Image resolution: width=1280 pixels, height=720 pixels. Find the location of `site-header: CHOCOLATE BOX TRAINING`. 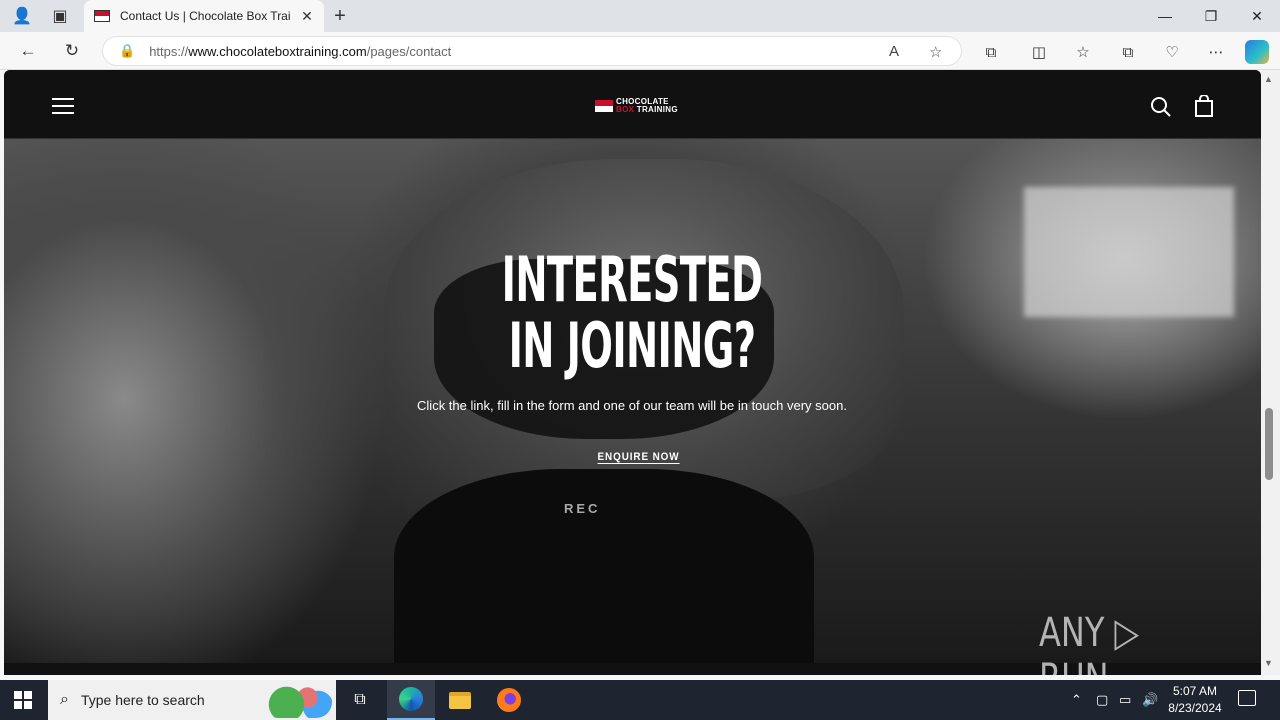

site-header: CHOCOLATE BOX TRAINING is located at coordinates (632, 104).